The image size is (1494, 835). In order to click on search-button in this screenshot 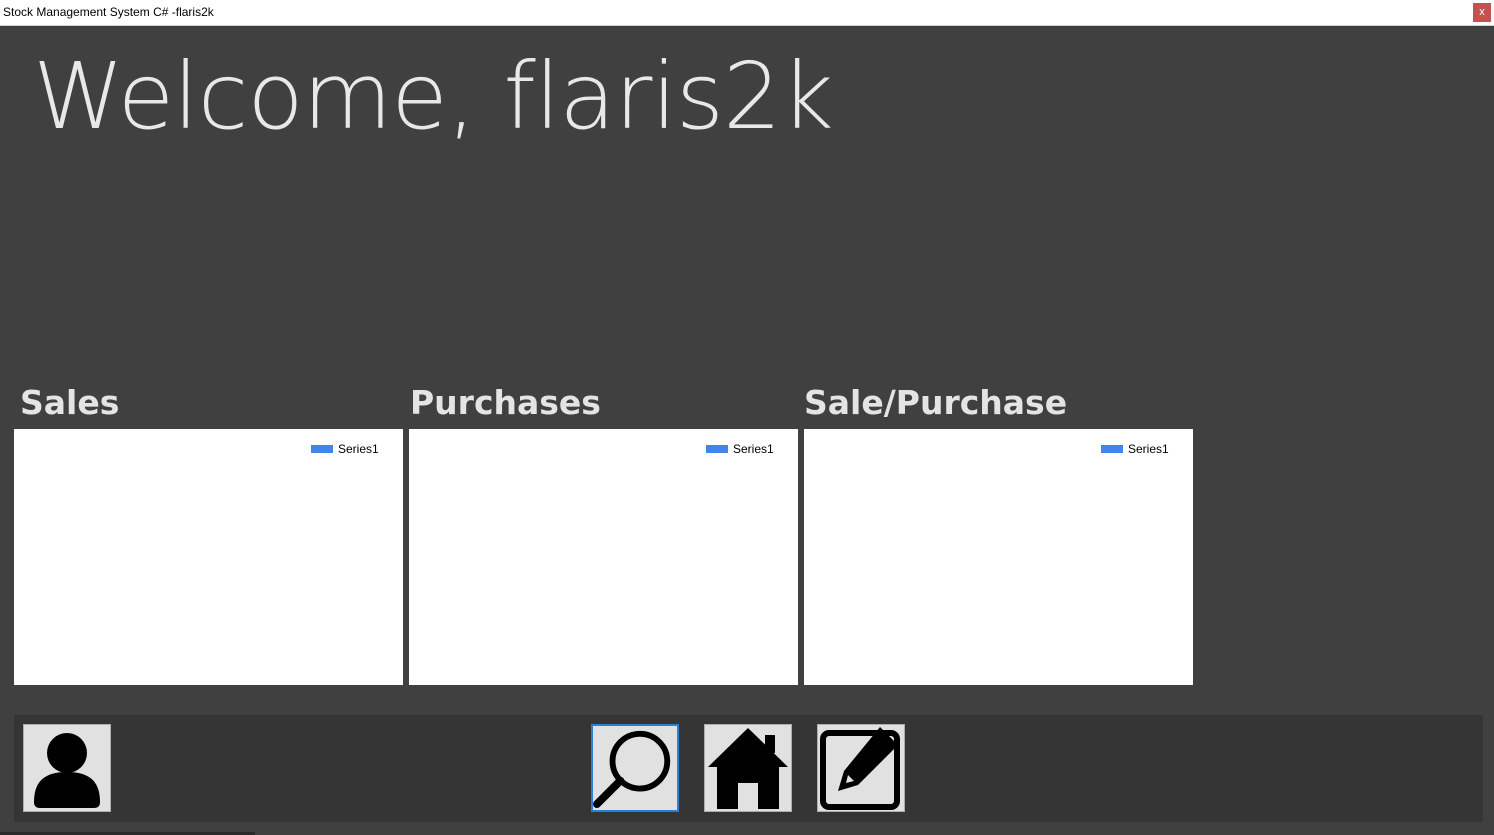, I will do `click(635, 768)`.